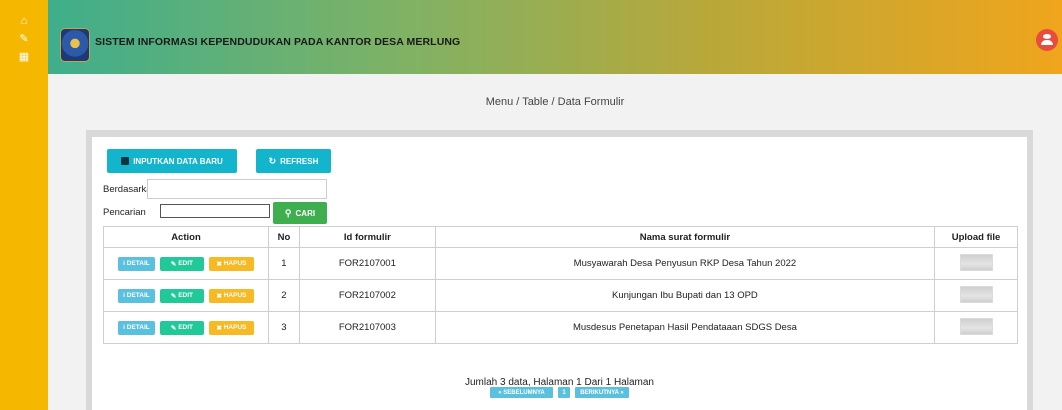  Describe the element at coordinates (305, 213) in the screenshot. I see `search-button-label: CARI` at that location.